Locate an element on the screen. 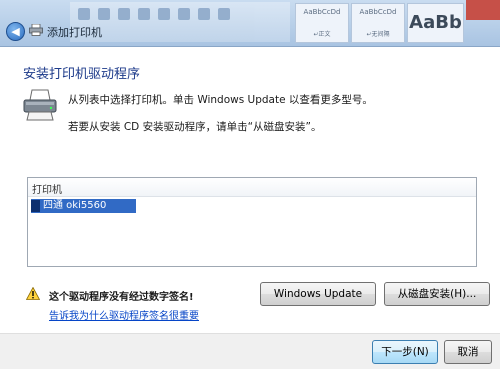 This screenshot has width=500, height=369. title-bar: AaBbCcDd ↵正文 AaBbCcDd ↵无间隔 AaBb ◀ 添加打印机 is located at coordinates (250, 23).